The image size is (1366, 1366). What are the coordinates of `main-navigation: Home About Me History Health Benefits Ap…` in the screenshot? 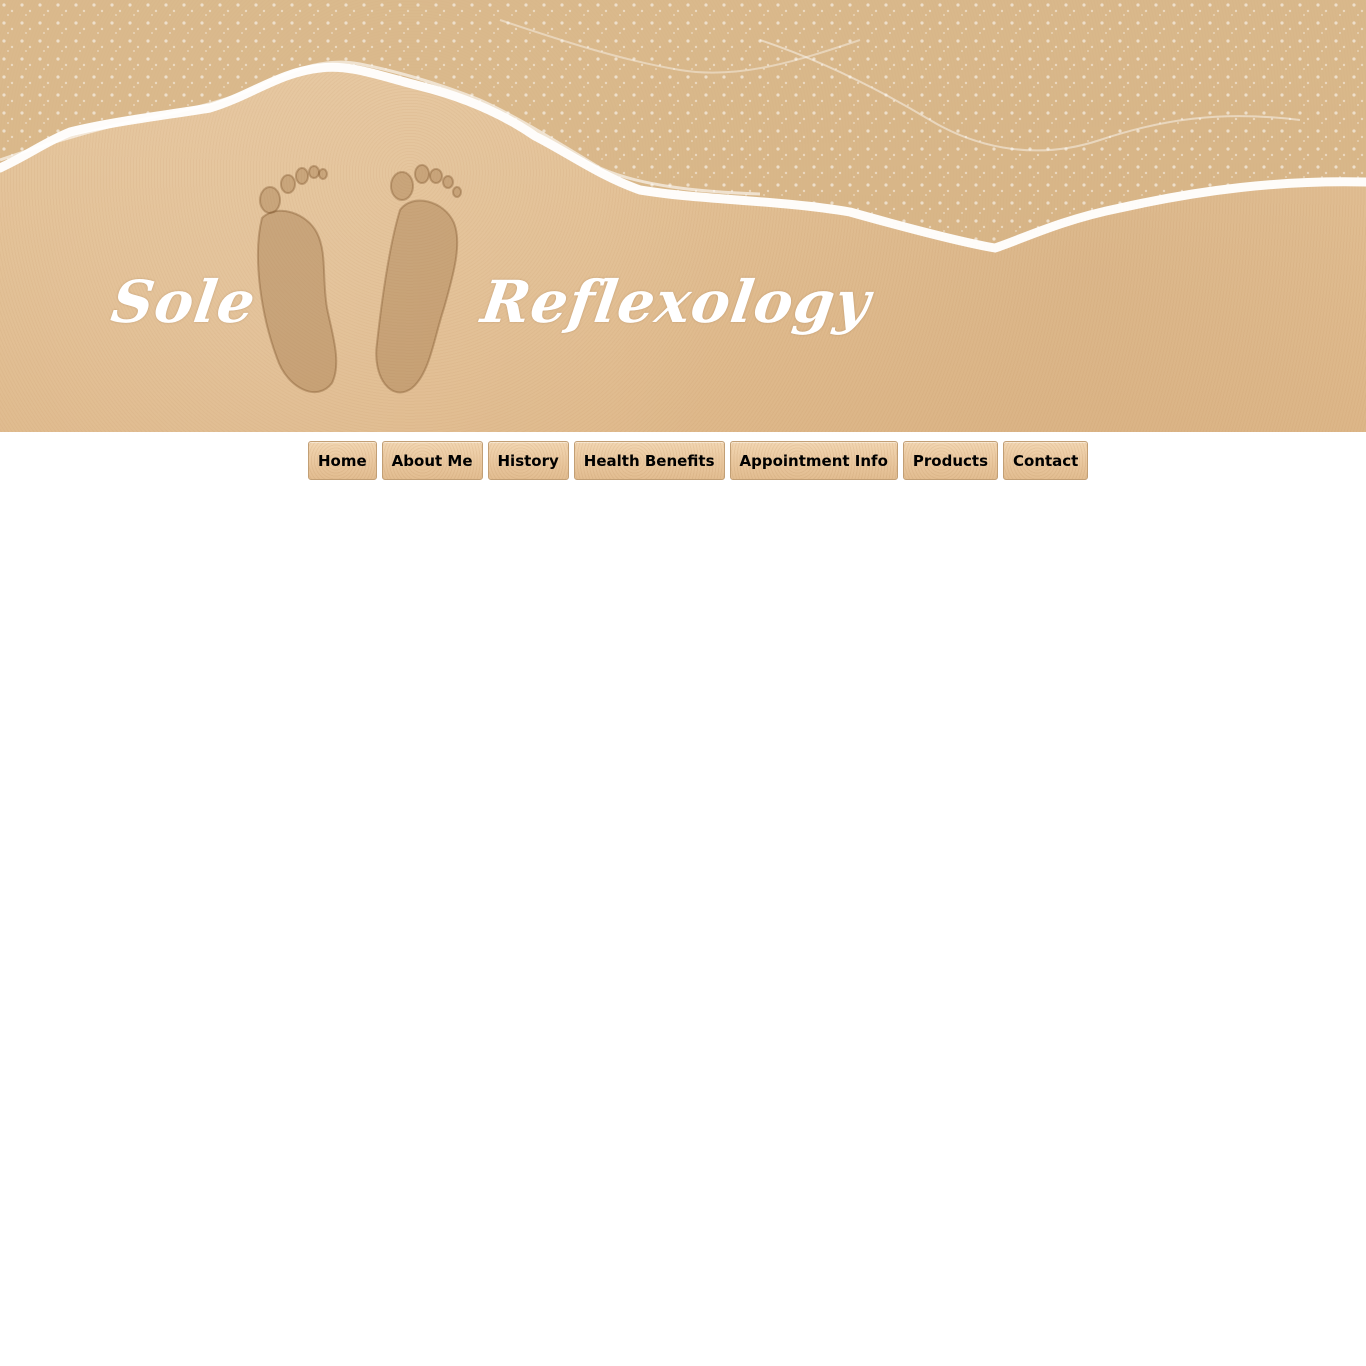 It's located at (698, 460).